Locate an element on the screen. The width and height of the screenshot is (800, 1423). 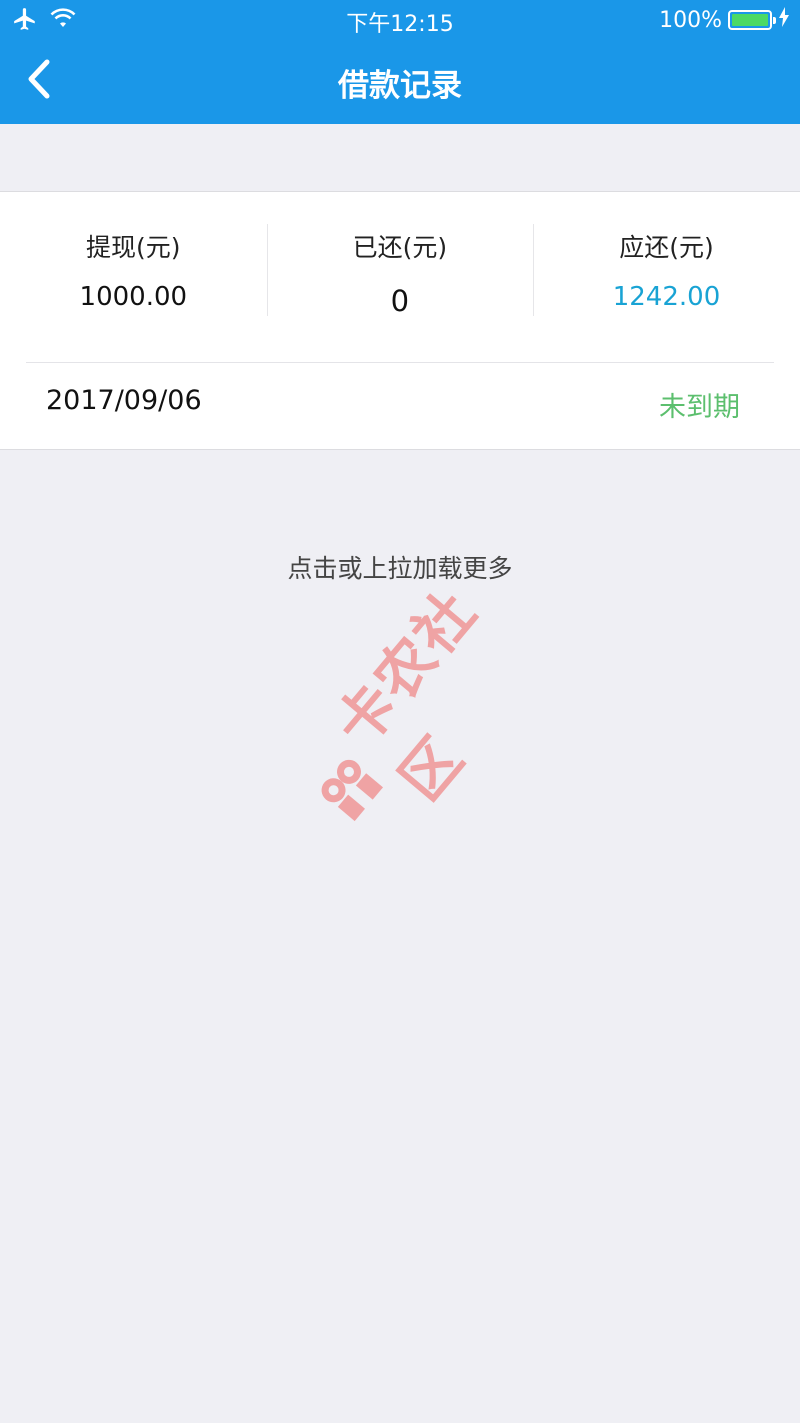
status-right: 100% is located at coordinates (724, 20).